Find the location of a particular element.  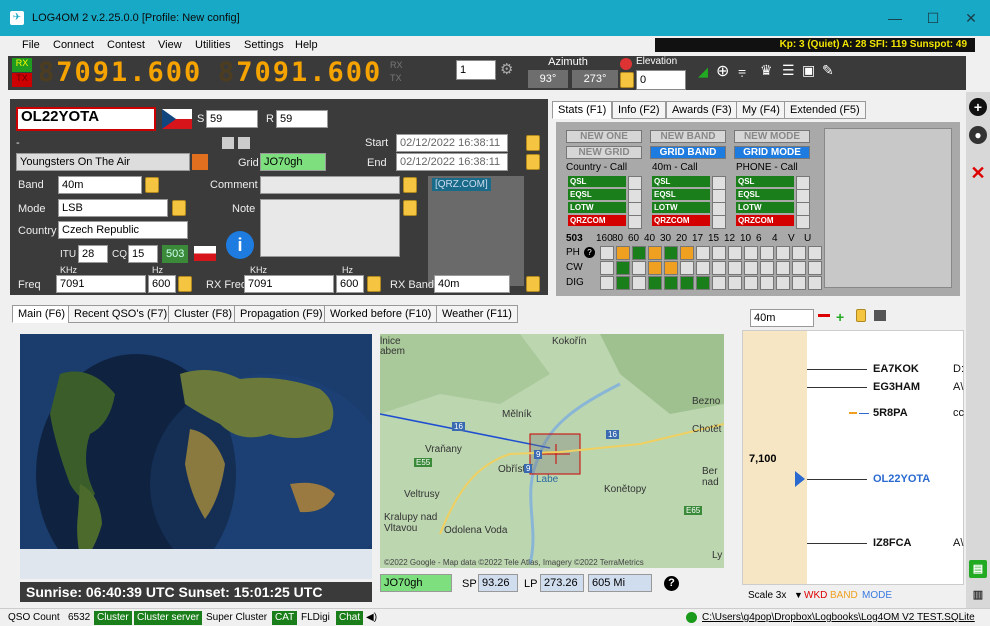

azimuth-sp: 93° is located at coordinates (548, 79).